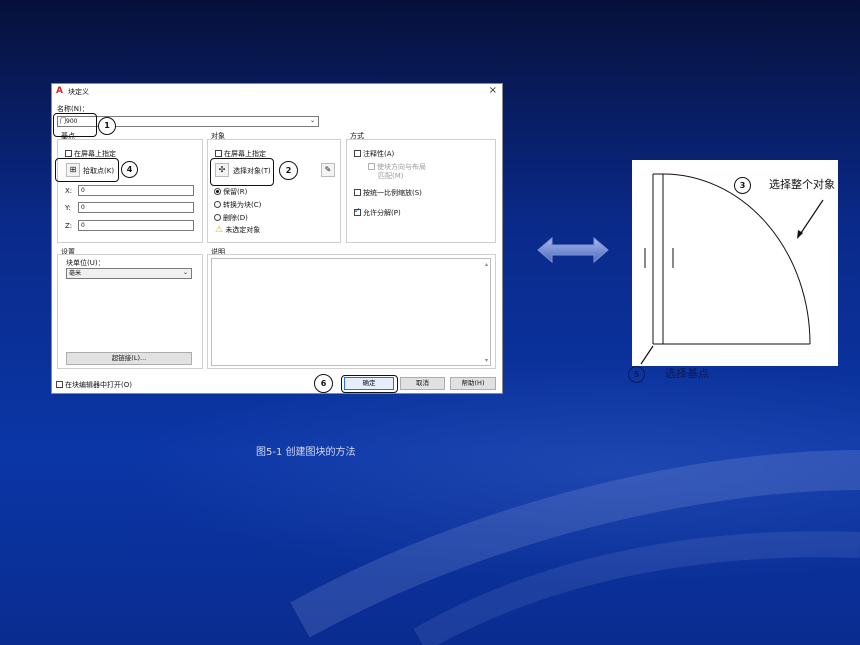 The height and width of the screenshot is (645, 860). I want to click on dialog-title: 块定义, so click(78, 92).